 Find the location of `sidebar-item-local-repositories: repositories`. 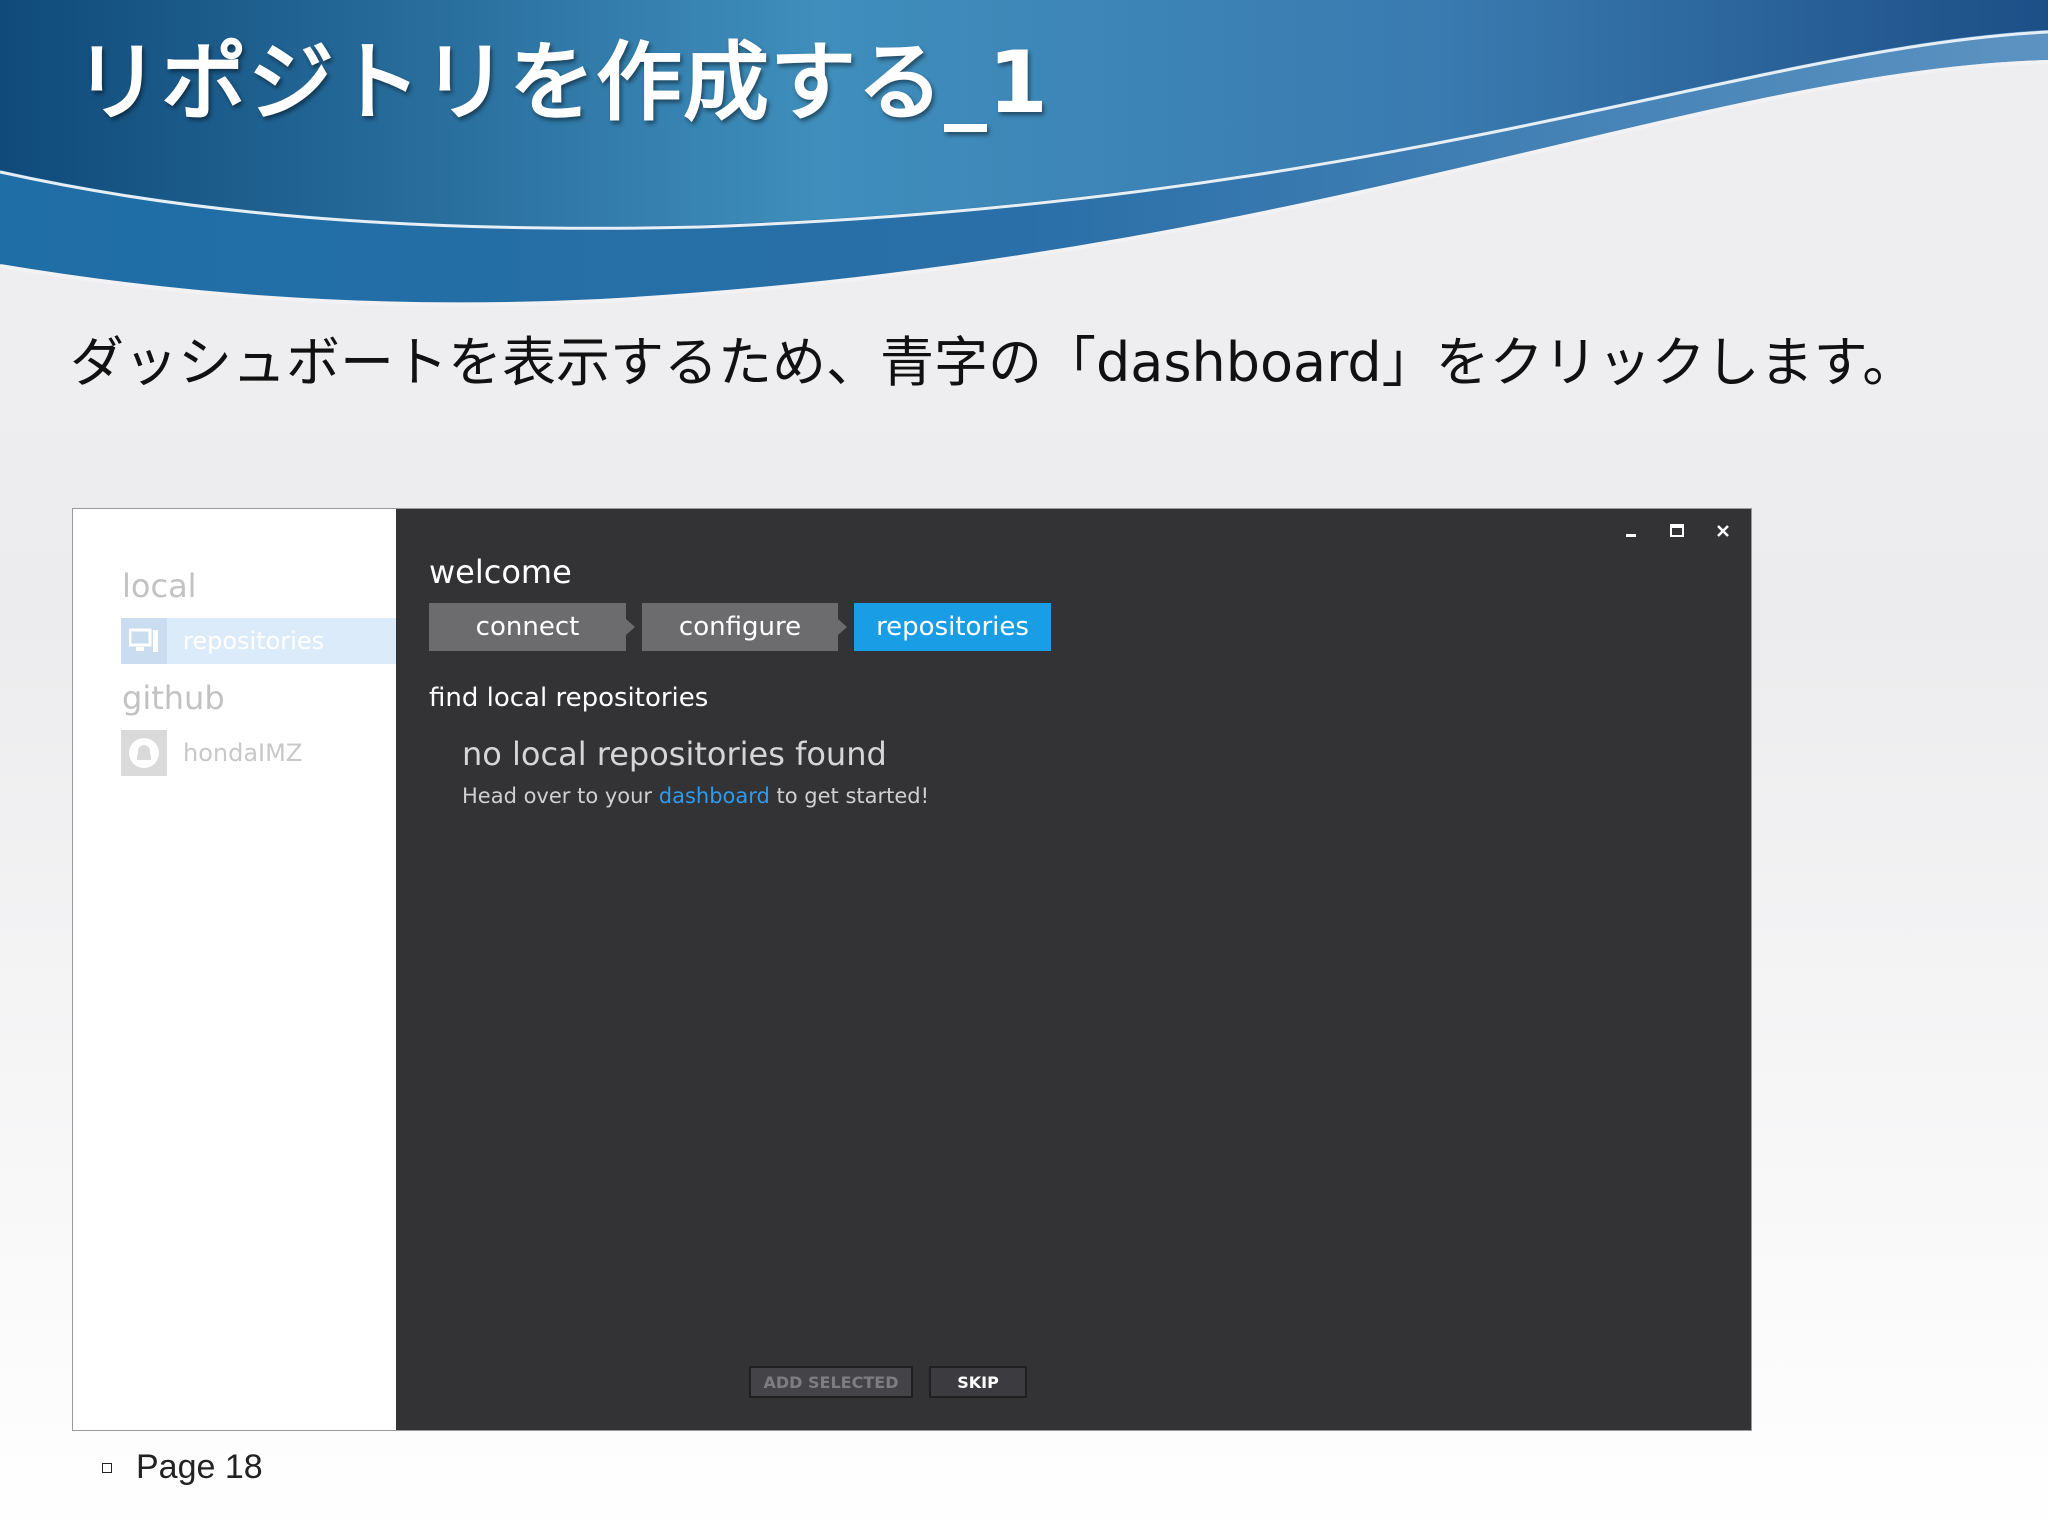

sidebar-item-local-repositories: repositories is located at coordinates (258, 641).